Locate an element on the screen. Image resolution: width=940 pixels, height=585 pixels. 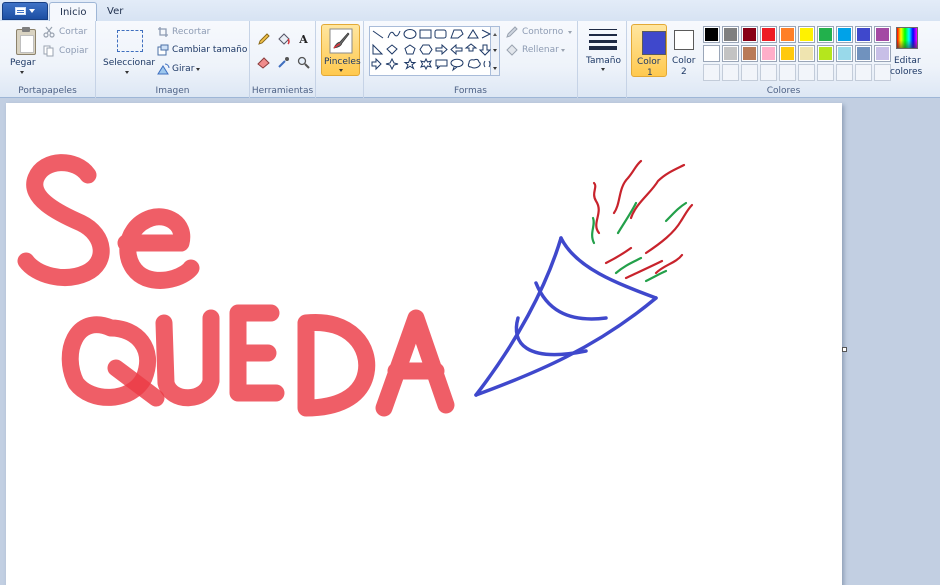
fill-tool is located at coordinates (283, 39).